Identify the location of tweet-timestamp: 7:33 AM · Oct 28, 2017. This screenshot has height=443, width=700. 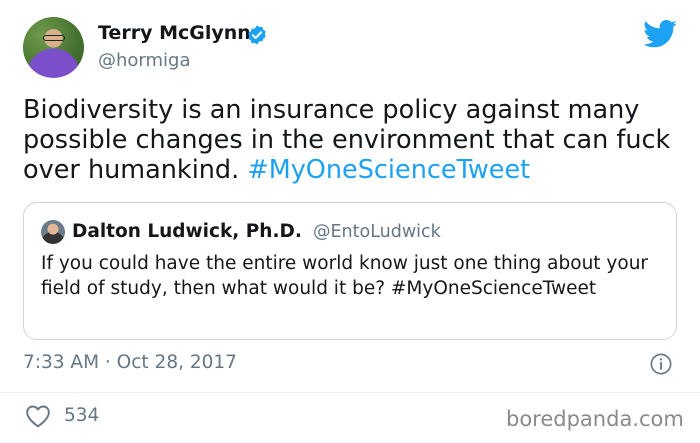
(130, 362).